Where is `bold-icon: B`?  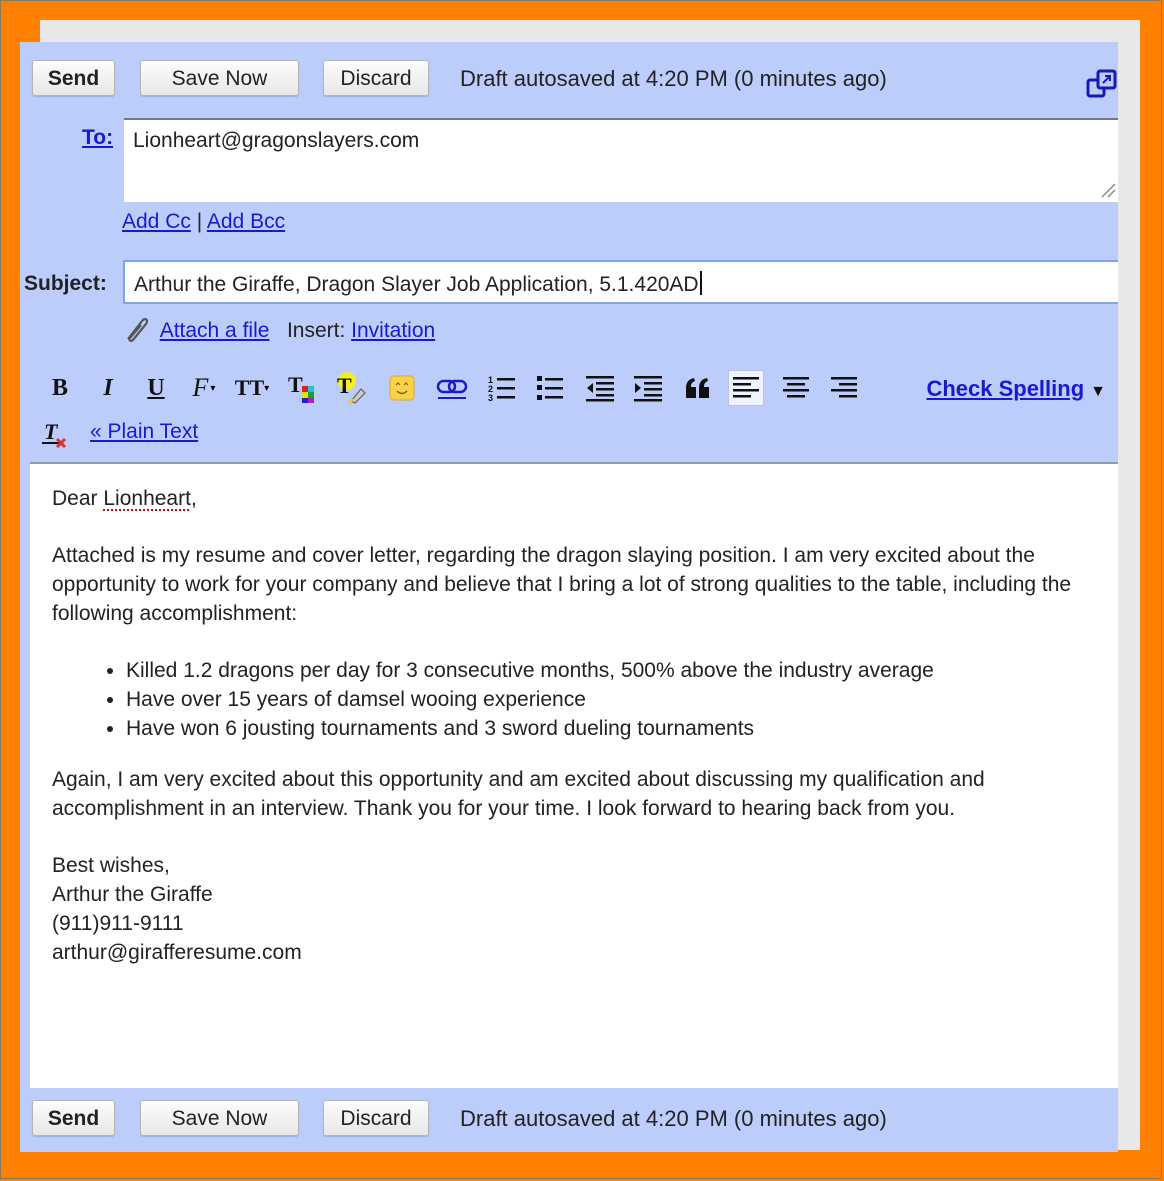
bold-icon: B is located at coordinates (59, 387).